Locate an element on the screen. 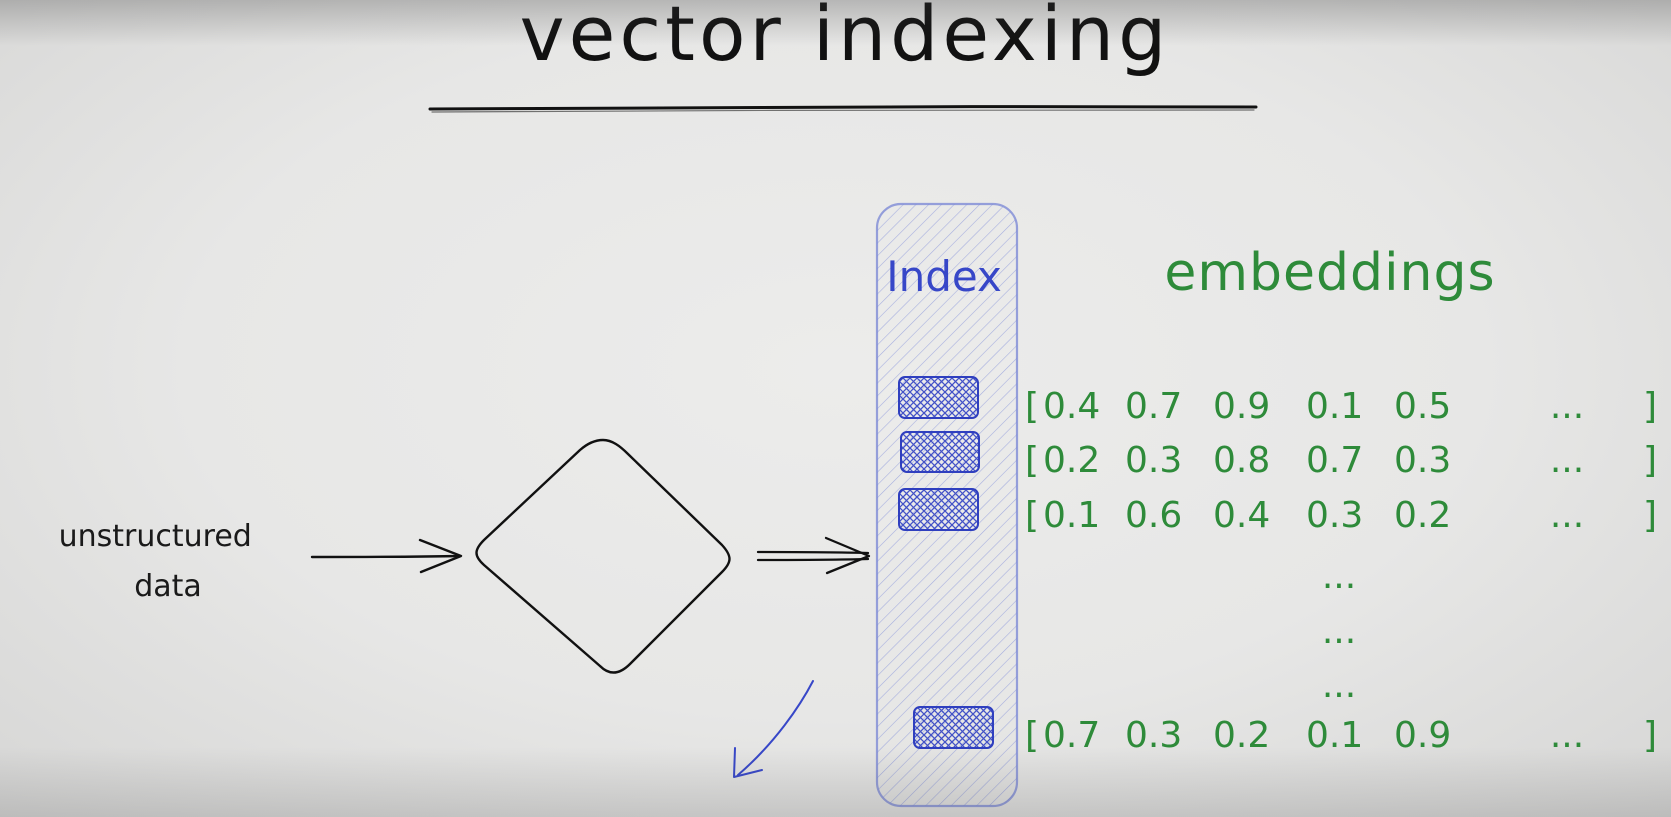 The image size is (1671, 817). index-label: Index is located at coordinates (944, 276).